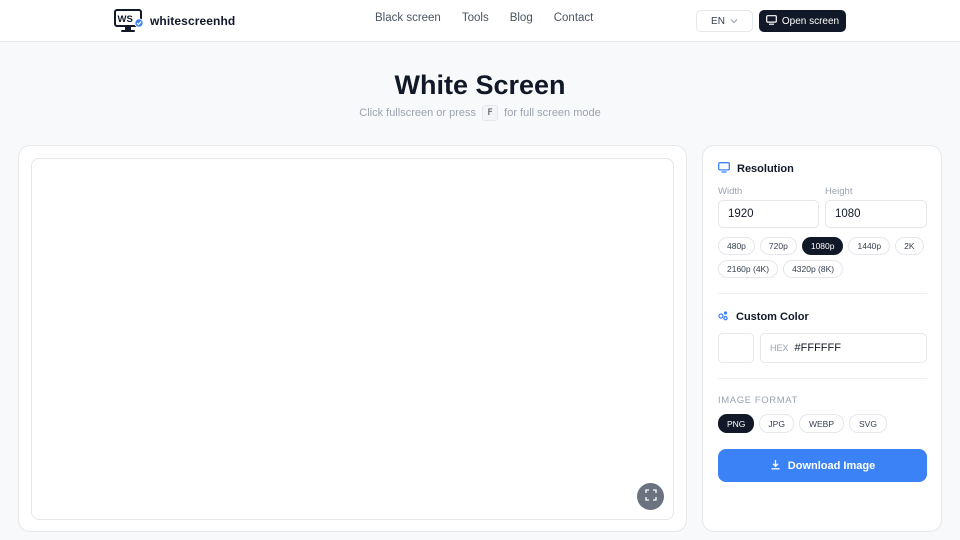  Describe the element at coordinates (876, 214) in the screenshot. I see `height-input: 1080` at that location.